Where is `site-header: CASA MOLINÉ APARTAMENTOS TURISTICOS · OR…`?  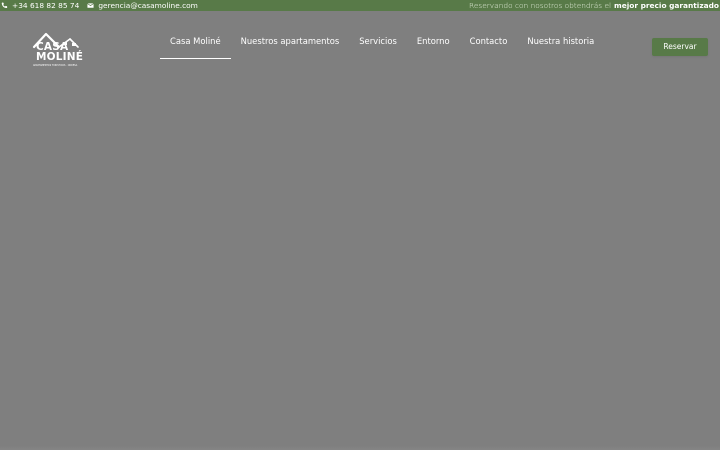
site-header: CASA MOLINÉ APARTAMENTOS TURISTICOS · OR… is located at coordinates (360, 42).